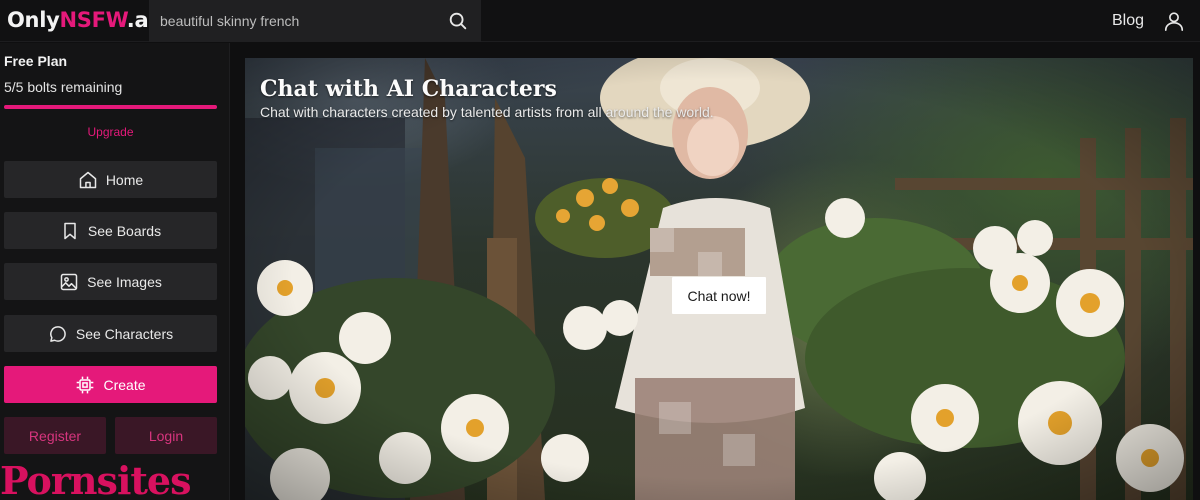 This screenshot has height=500, width=1200. What do you see at coordinates (294, 21) in the screenshot?
I see `search-input` at bounding box center [294, 21].